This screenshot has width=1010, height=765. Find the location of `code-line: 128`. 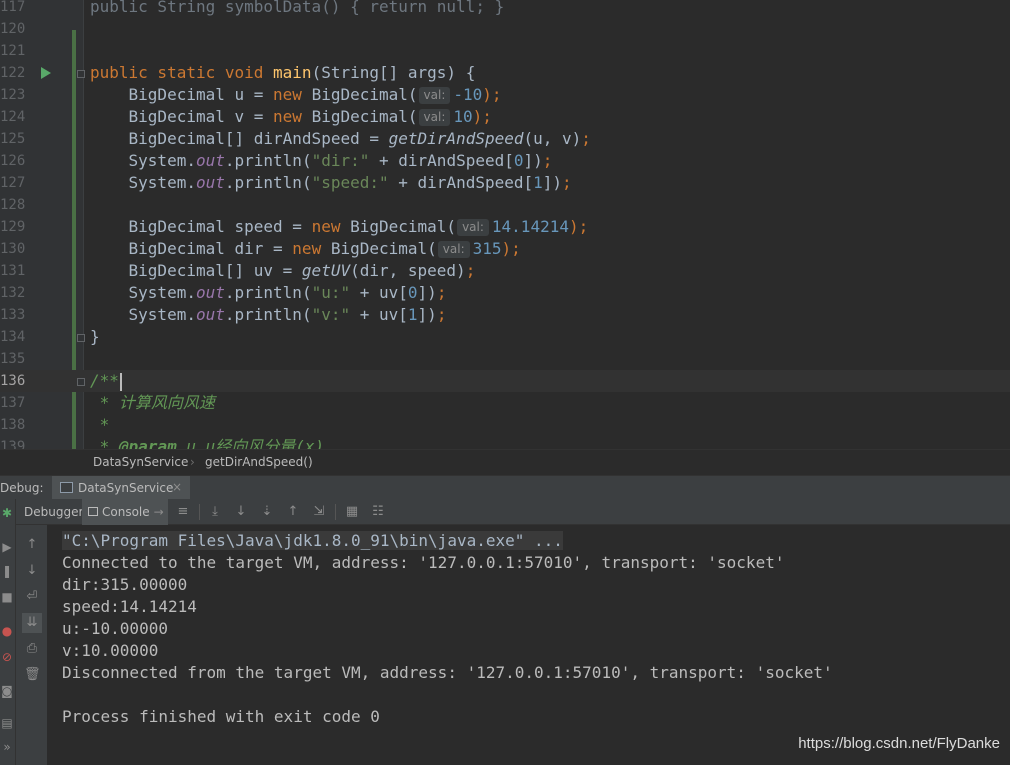

code-line: 128 is located at coordinates (505, 205).